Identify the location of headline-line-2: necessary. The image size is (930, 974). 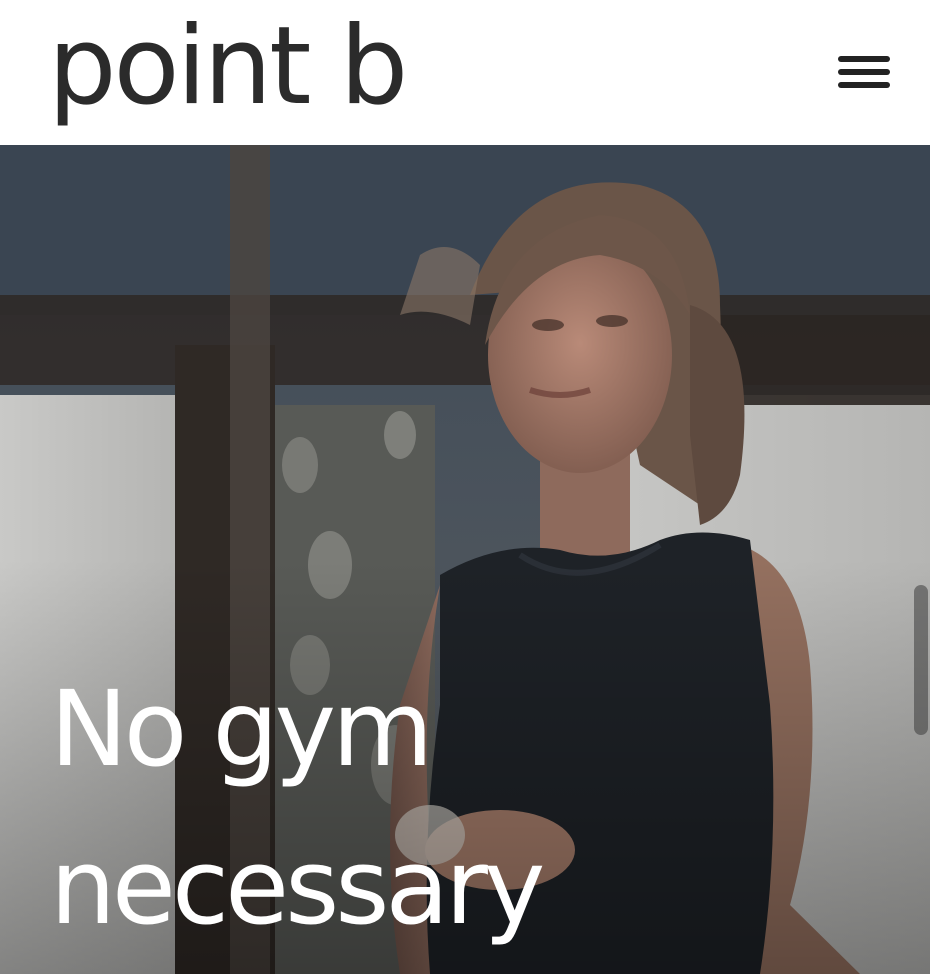
(297, 887).